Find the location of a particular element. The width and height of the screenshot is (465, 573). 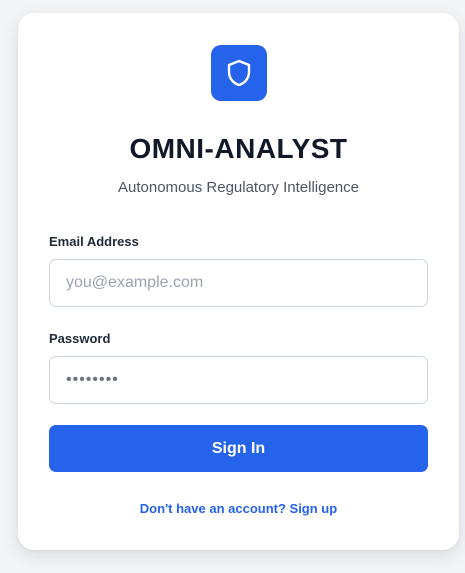

email-field is located at coordinates (238, 283).